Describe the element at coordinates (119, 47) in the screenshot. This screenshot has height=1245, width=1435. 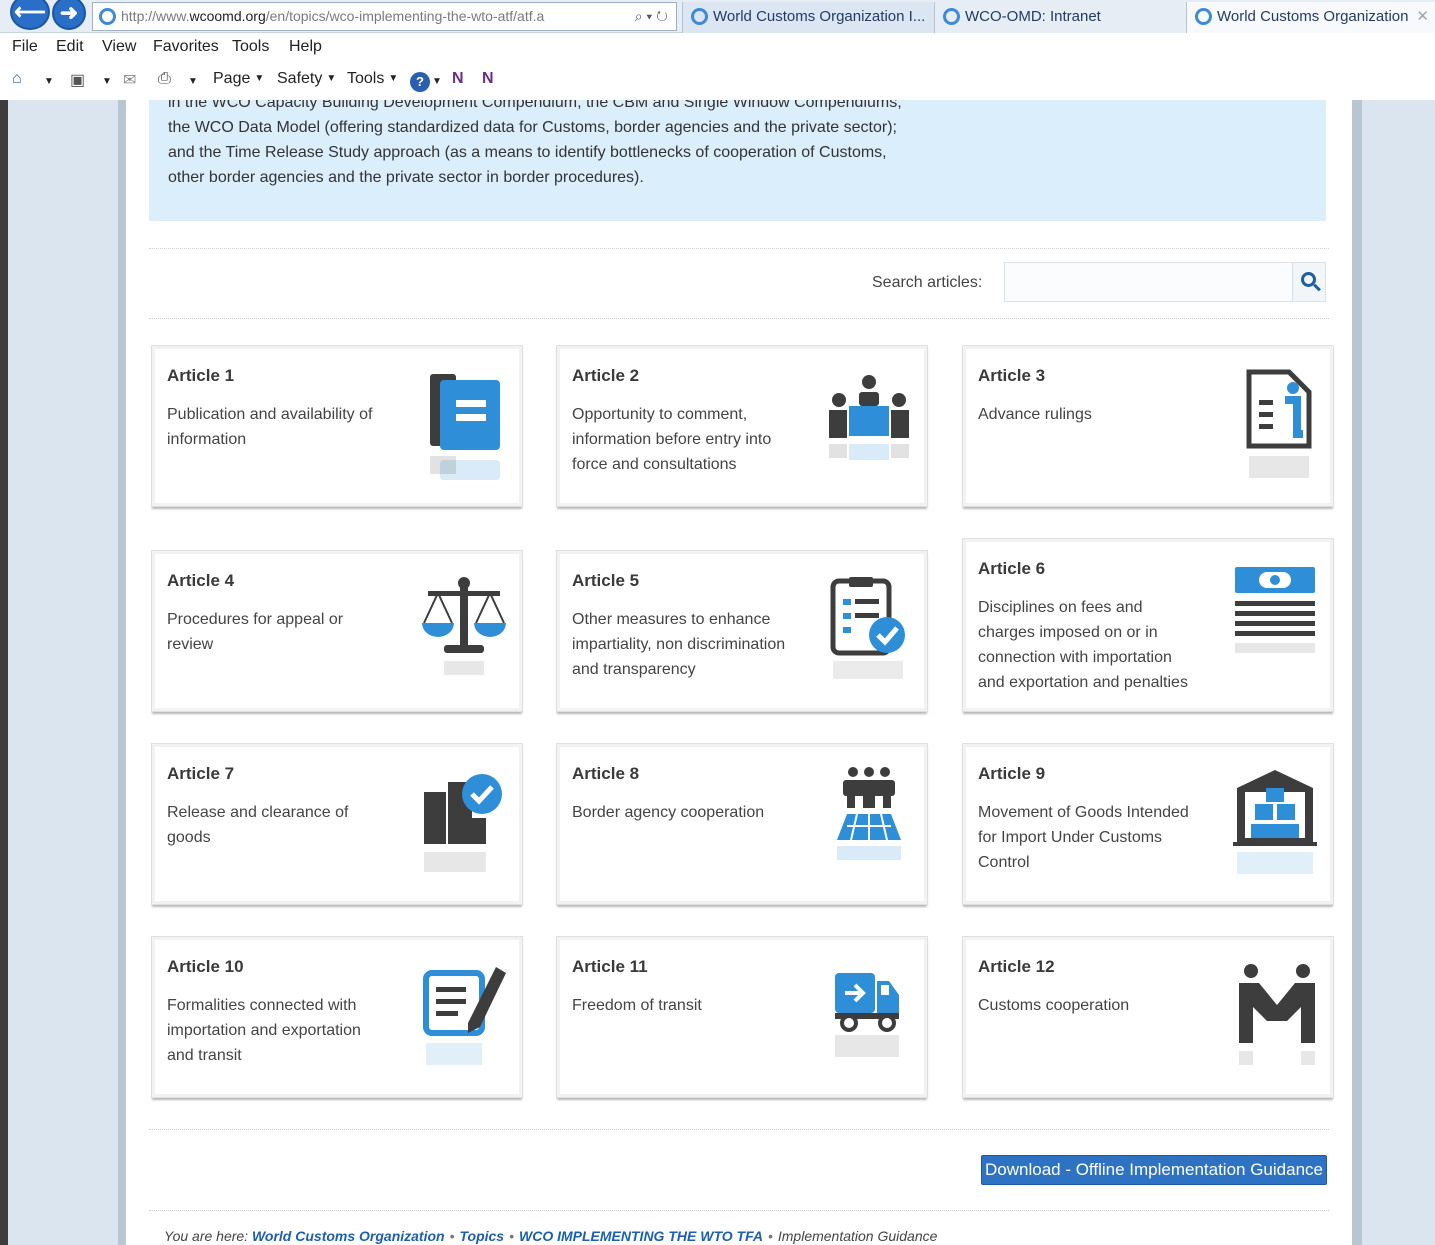
I see `menu-view: View` at that location.